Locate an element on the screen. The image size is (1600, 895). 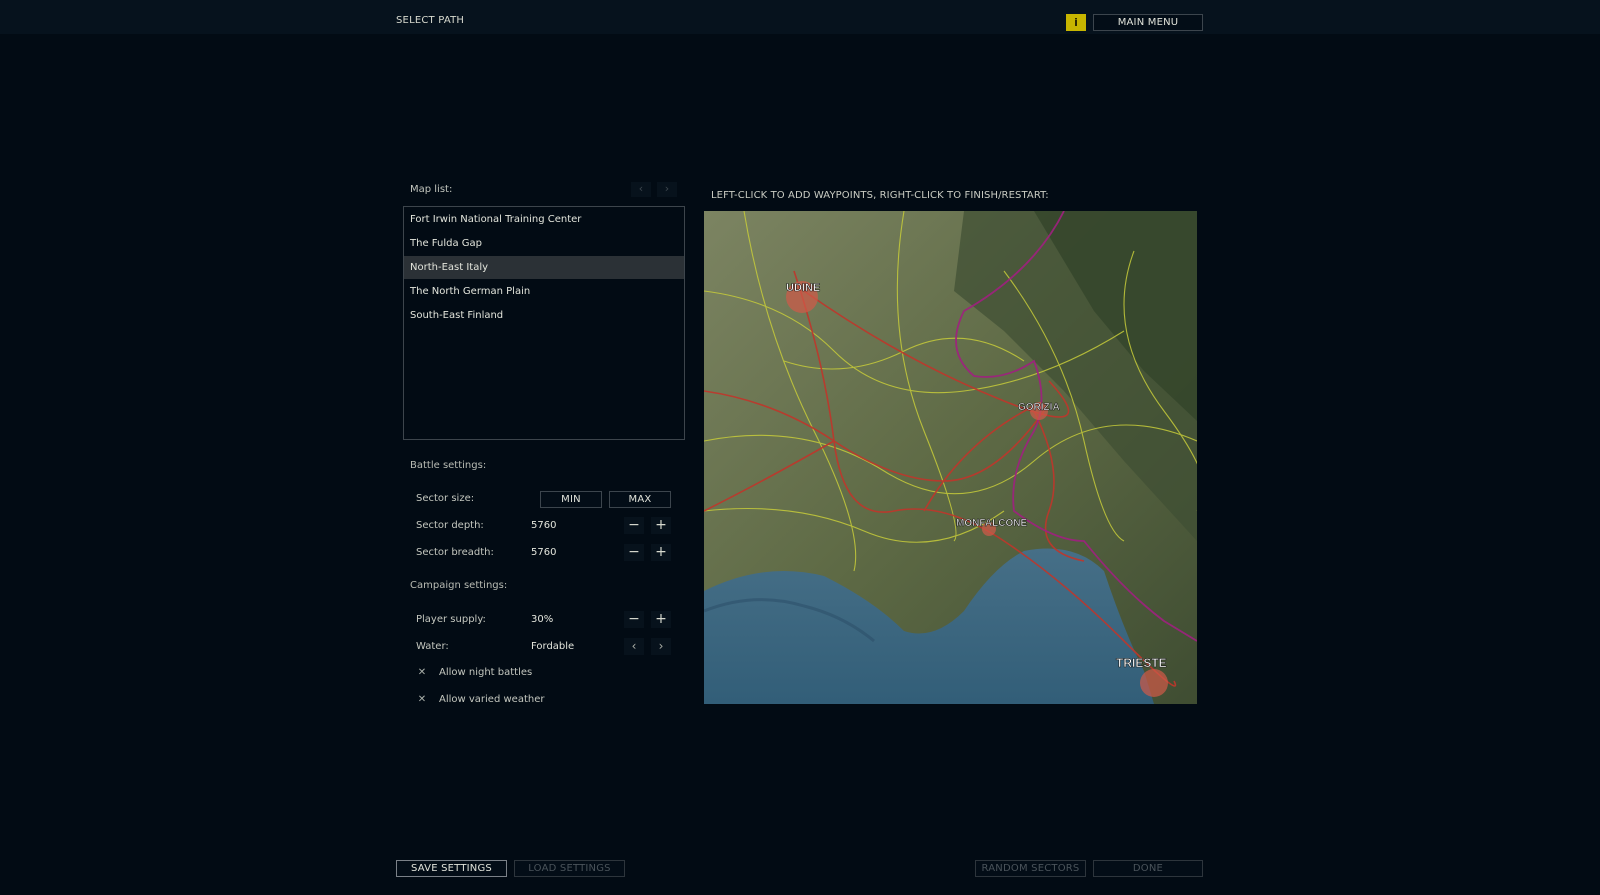
save-settings-button: SAVE SETTINGS is located at coordinates (451, 868).